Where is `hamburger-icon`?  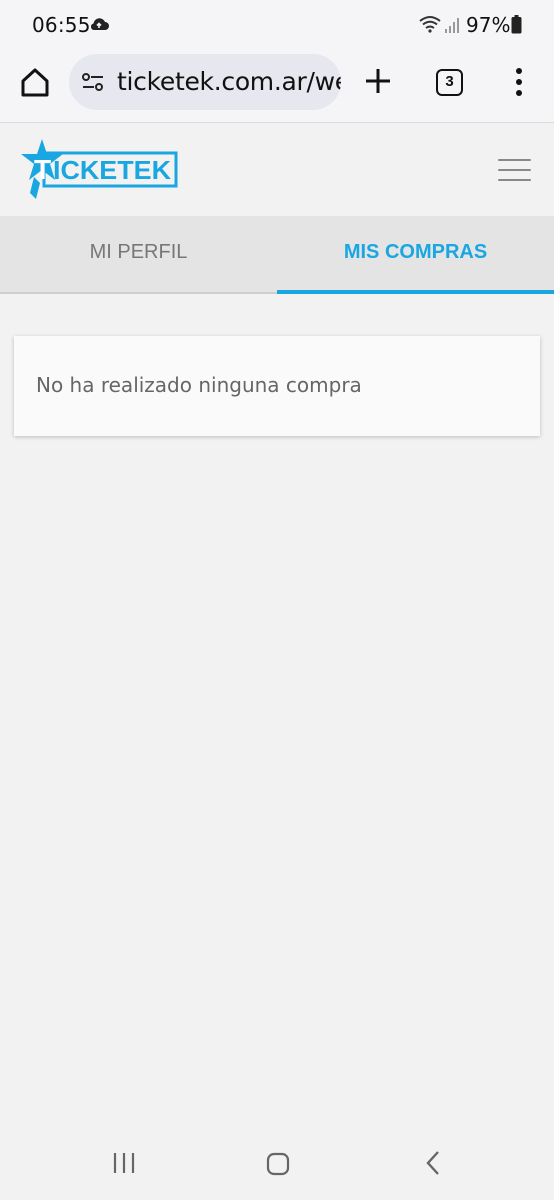
hamburger-icon is located at coordinates (514, 170).